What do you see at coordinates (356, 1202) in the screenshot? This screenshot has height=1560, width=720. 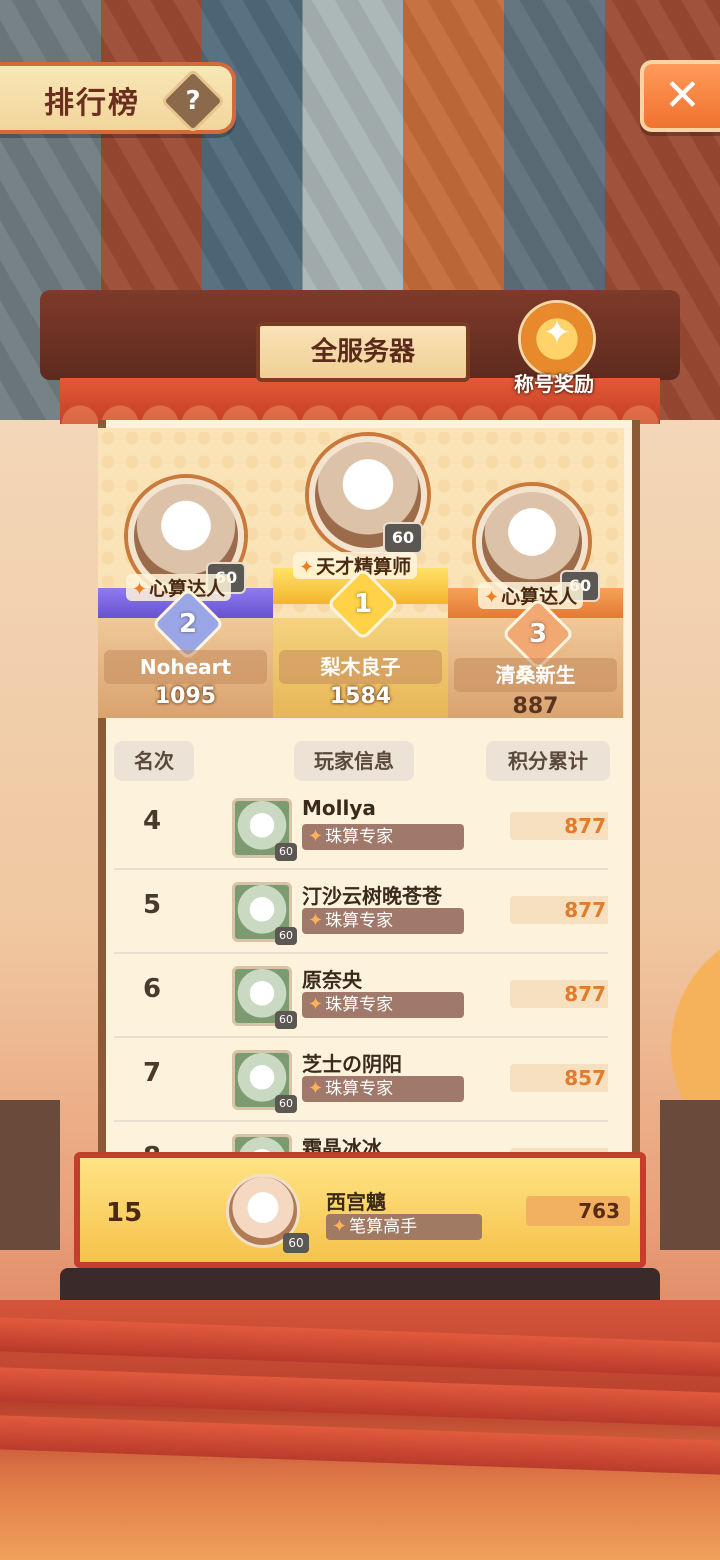 I see `my-name: 西宫魑` at bounding box center [356, 1202].